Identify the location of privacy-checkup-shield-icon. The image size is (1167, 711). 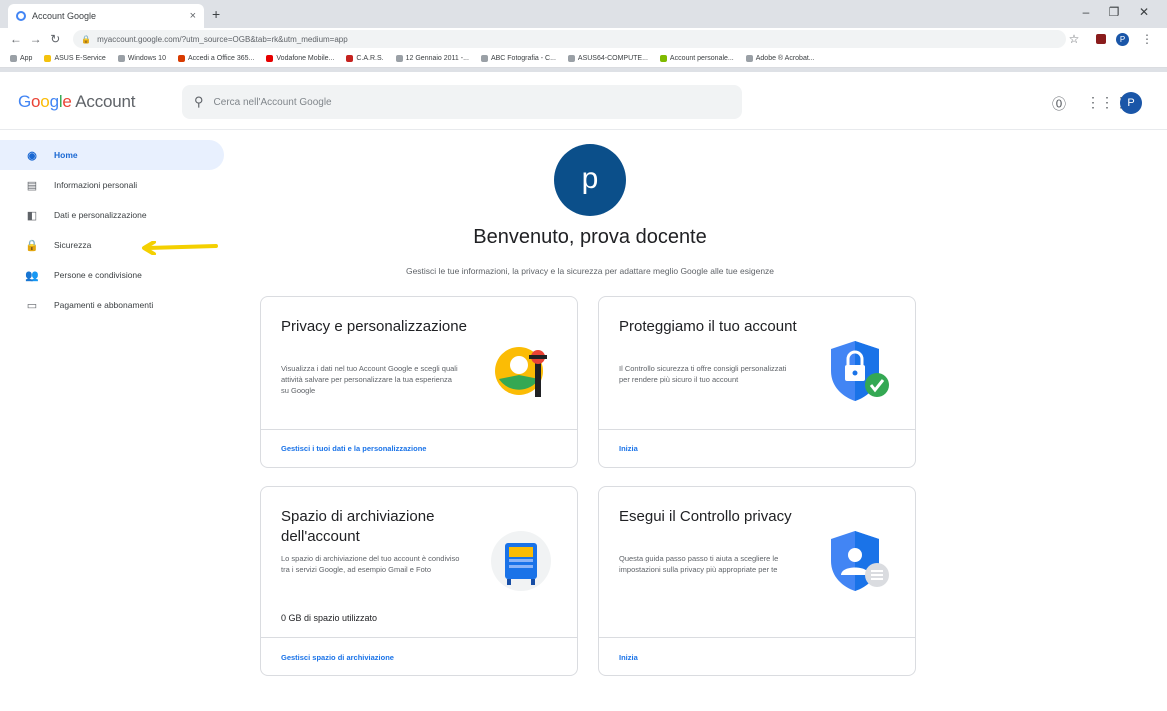
(860, 561).